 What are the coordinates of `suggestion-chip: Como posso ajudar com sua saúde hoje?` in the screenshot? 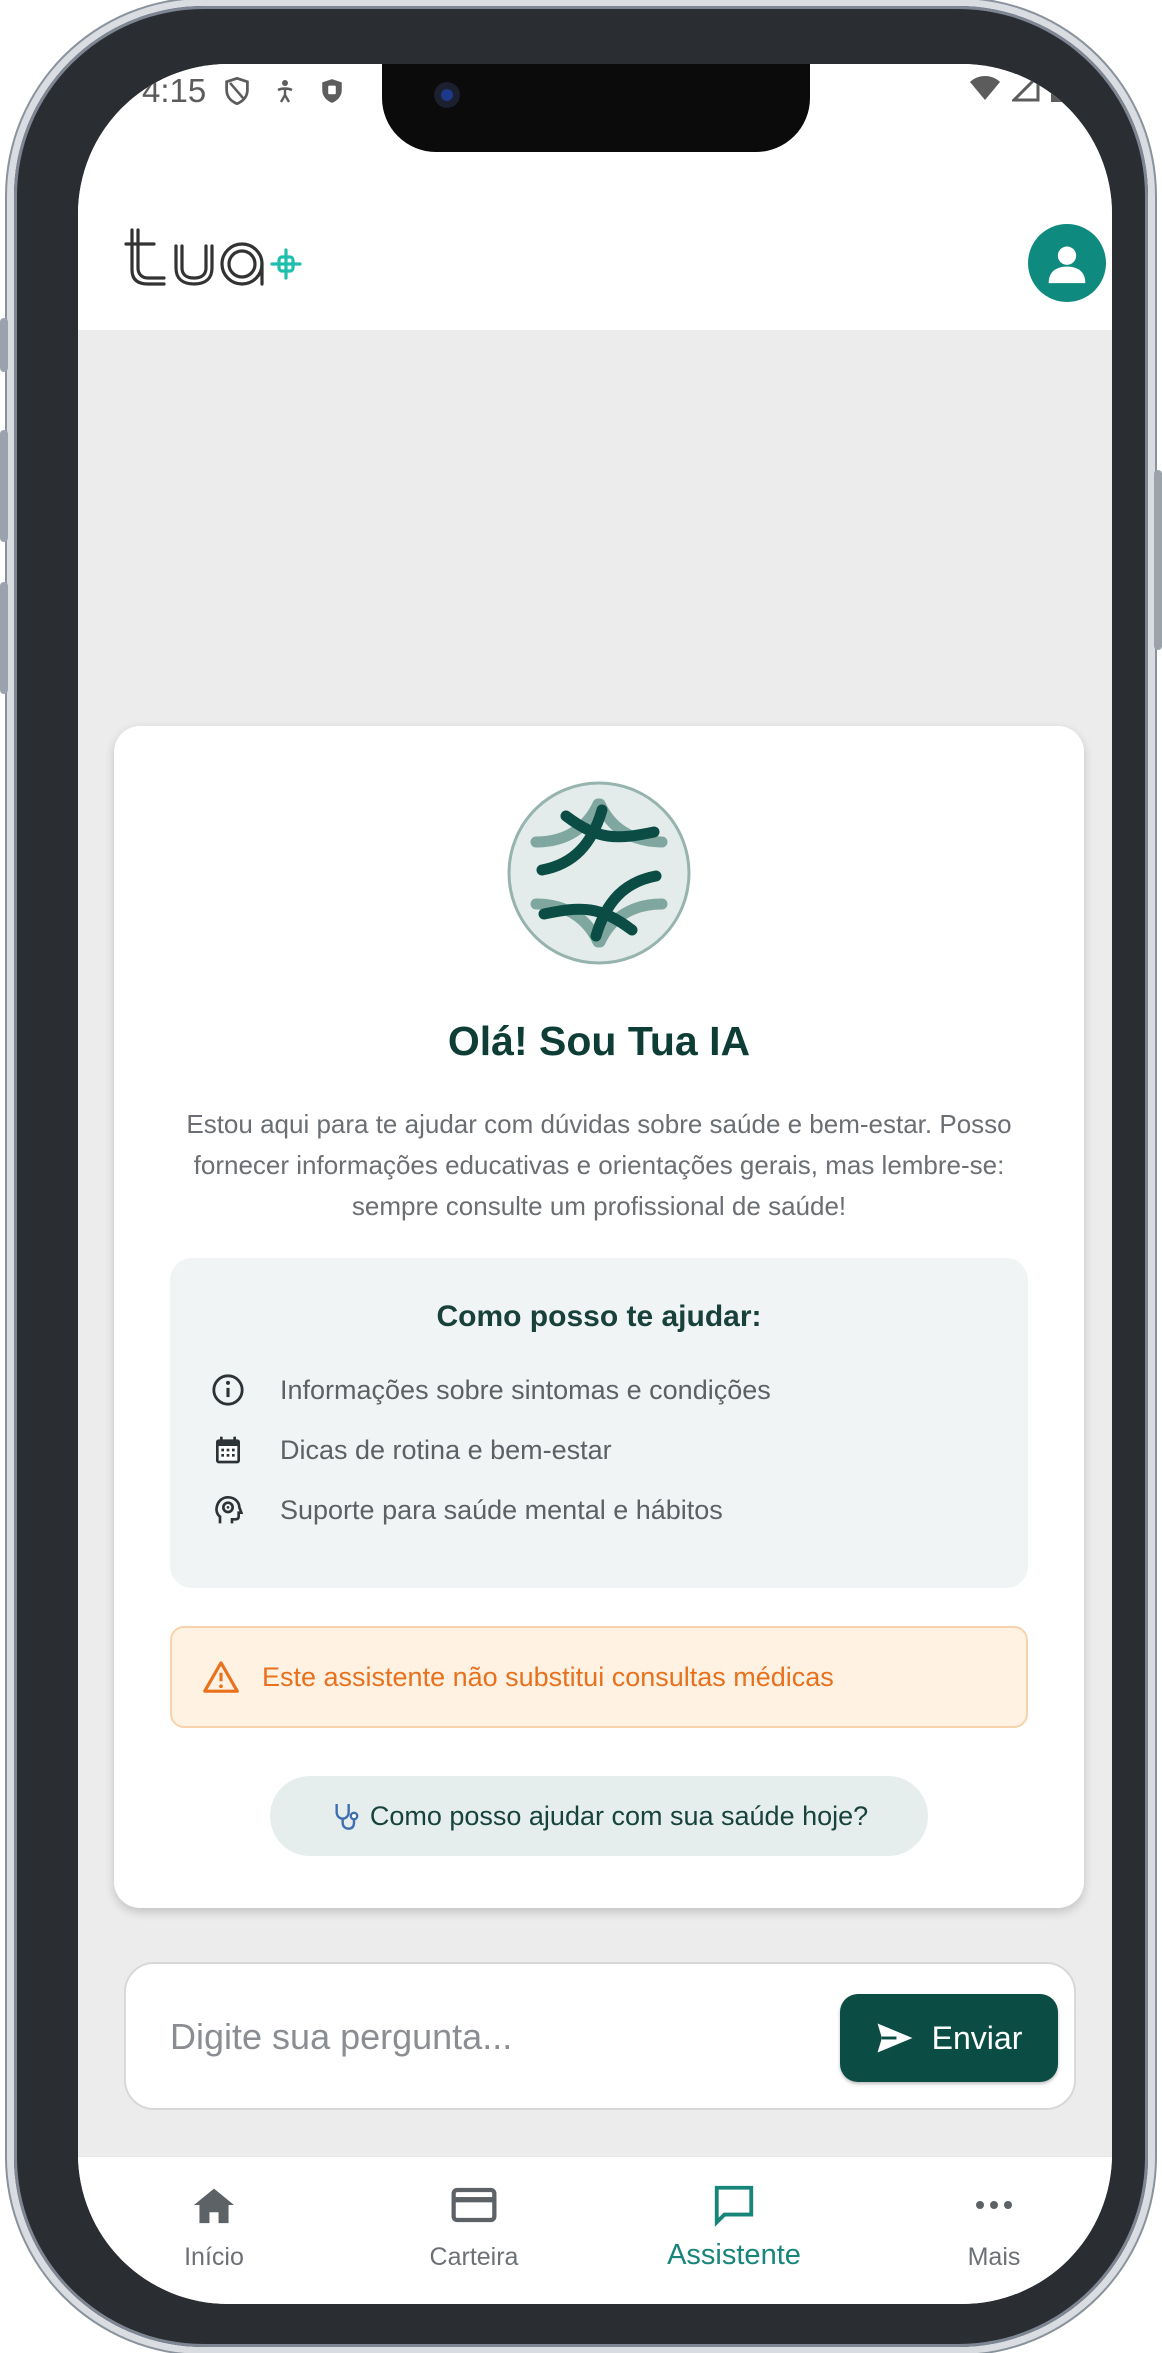 It's located at (599, 1816).